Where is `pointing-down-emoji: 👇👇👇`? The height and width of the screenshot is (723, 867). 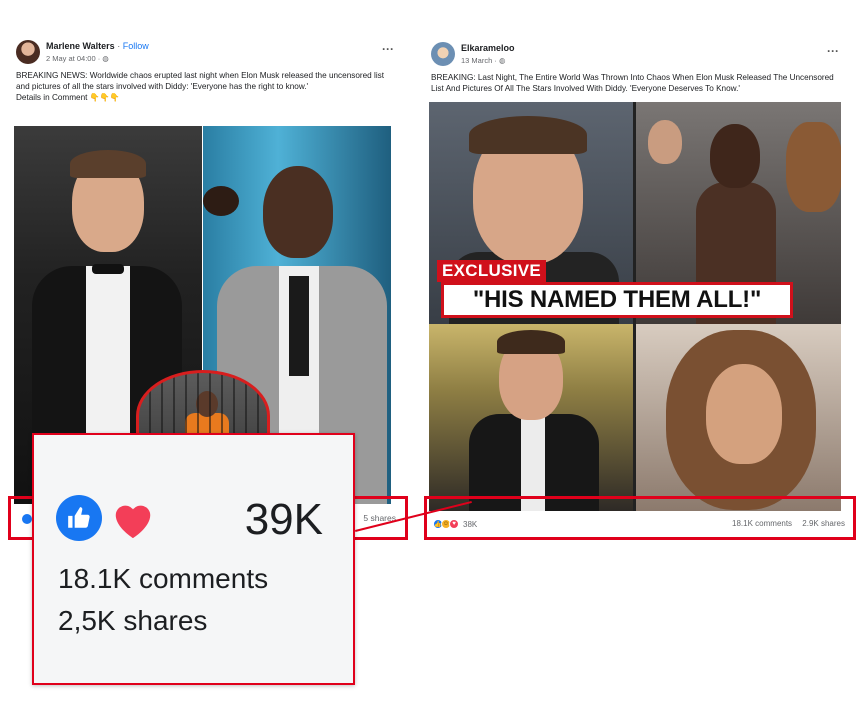 pointing-down-emoji: 👇👇👇 is located at coordinates (104, 97).